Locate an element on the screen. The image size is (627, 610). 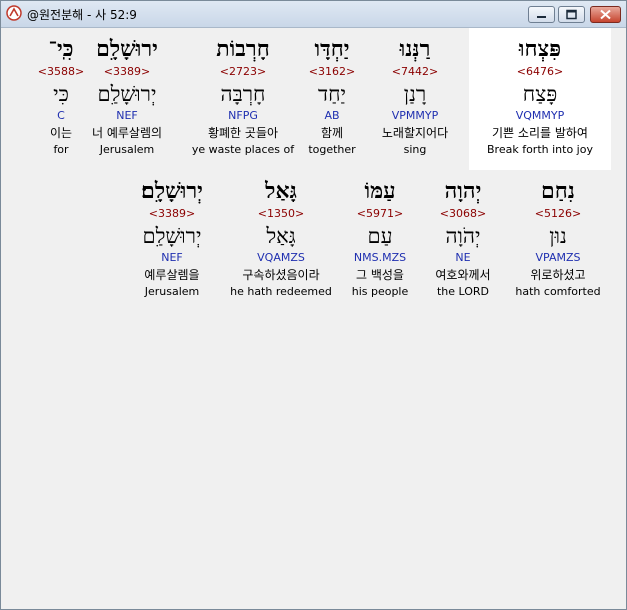
english-gloss: hath comforted is located at coordinates (558, 291).